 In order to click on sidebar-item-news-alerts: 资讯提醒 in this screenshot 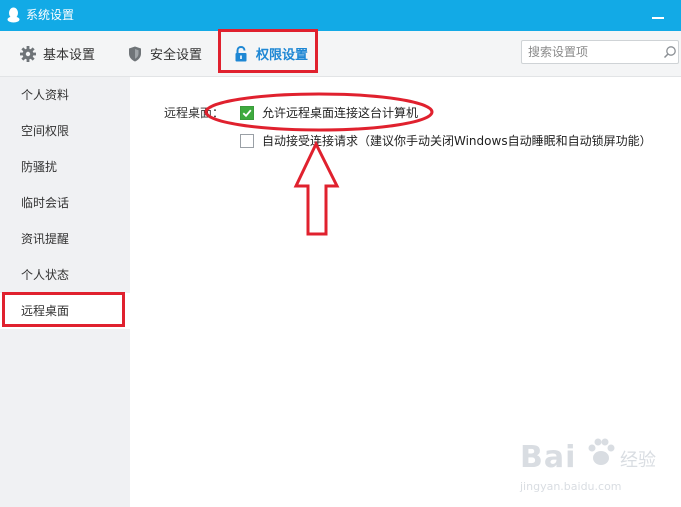, I will do `click(65, 239)`.